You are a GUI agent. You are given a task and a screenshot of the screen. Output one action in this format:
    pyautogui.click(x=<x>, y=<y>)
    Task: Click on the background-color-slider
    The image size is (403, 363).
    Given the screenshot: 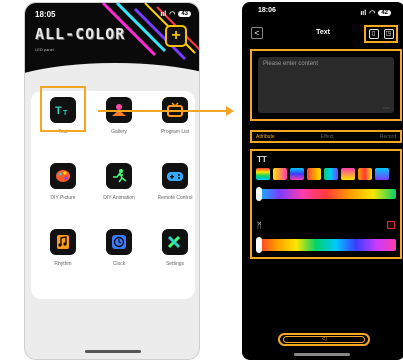 What is the action you would take?
    pyautogui.click(x=326, y=245)
    